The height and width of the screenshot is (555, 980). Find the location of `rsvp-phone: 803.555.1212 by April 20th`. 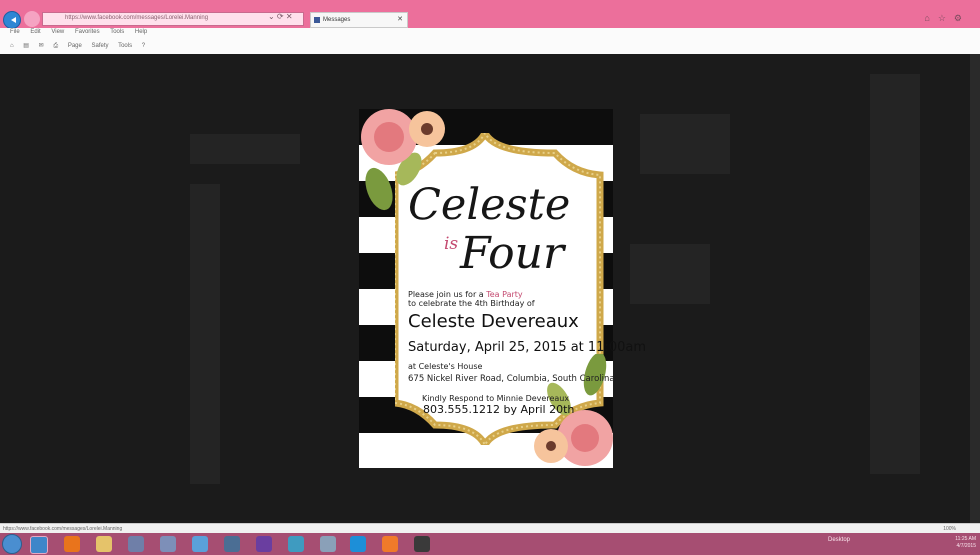

rsvp-phone: 803.555.1212 by April 20th is located at coordinates (499, 409).